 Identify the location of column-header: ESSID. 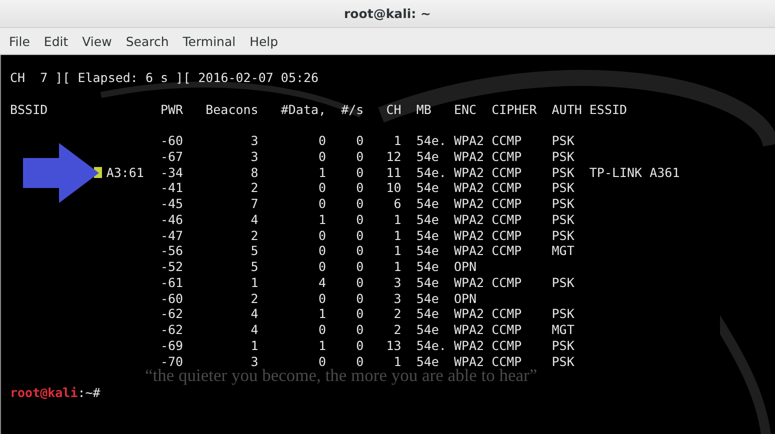
(608, 110).